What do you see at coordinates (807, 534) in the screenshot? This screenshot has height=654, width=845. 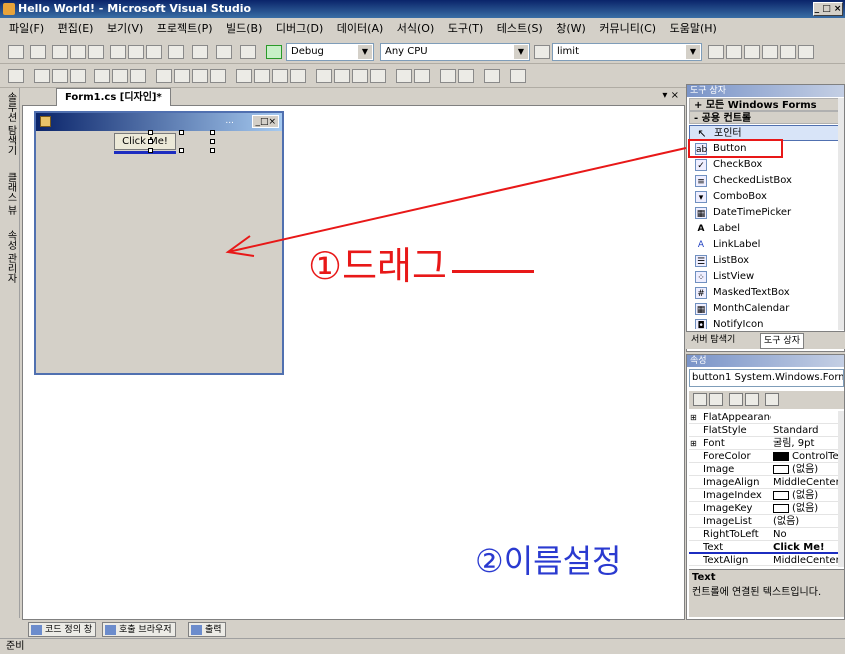 I see `prop-value: No` at bounding box center [807, 534].